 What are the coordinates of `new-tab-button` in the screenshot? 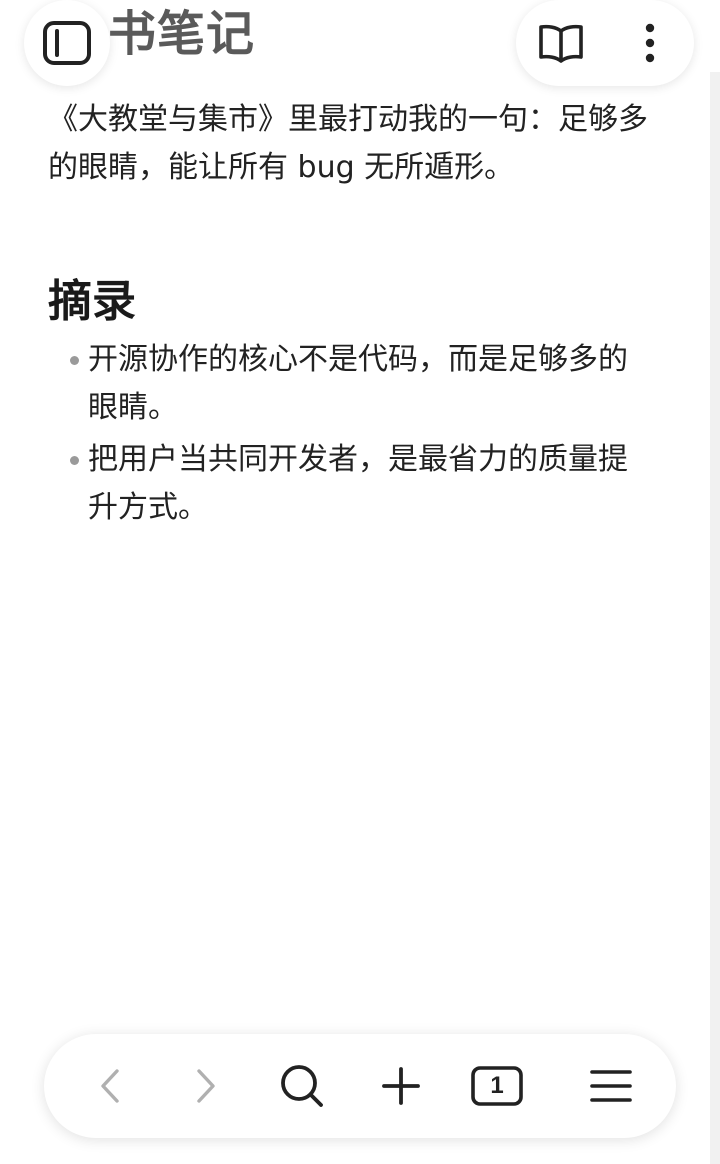 It's located at (401, 1086).